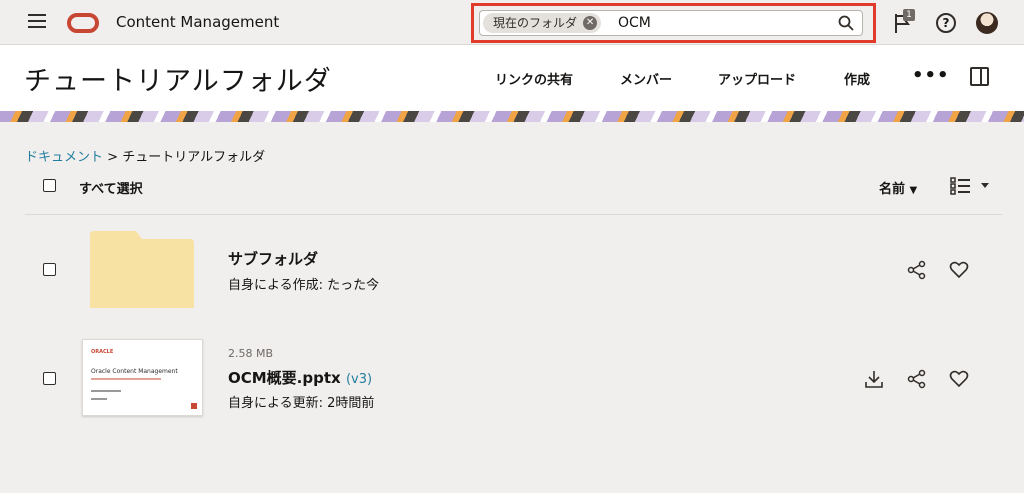 The width and height of the screenshot is (1024, 493). I want to click on more-icon: •••, so click(931, 75).